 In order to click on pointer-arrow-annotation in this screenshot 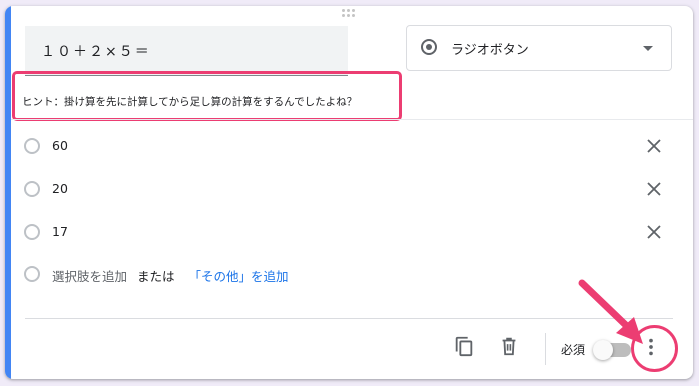, I will do `click(610, 311)`.